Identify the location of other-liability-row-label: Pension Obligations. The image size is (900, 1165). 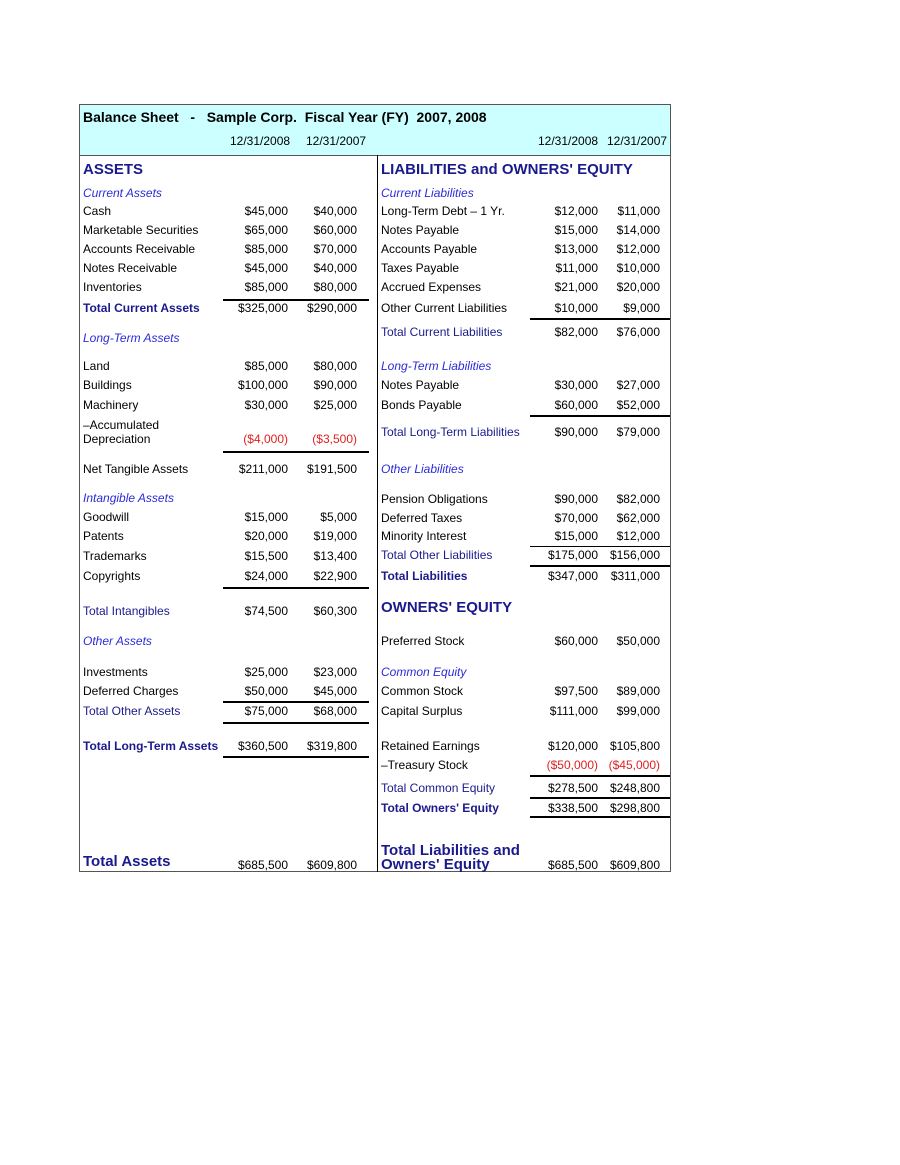
(434, 499).